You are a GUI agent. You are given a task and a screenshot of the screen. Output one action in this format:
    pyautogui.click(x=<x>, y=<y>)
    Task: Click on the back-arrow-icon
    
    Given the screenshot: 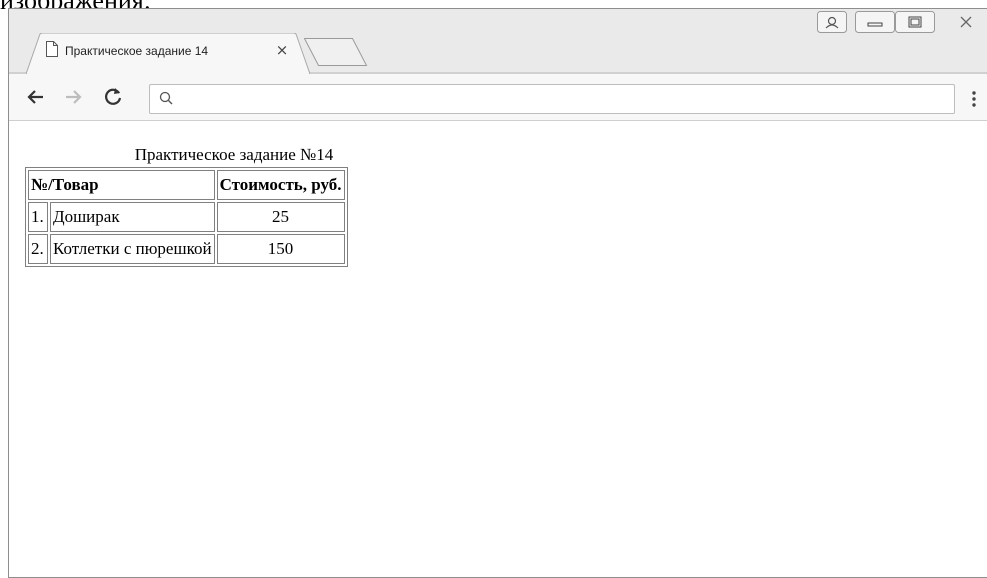 What is the action you would take?
    pyautogui.click(x=37, y=97)
    